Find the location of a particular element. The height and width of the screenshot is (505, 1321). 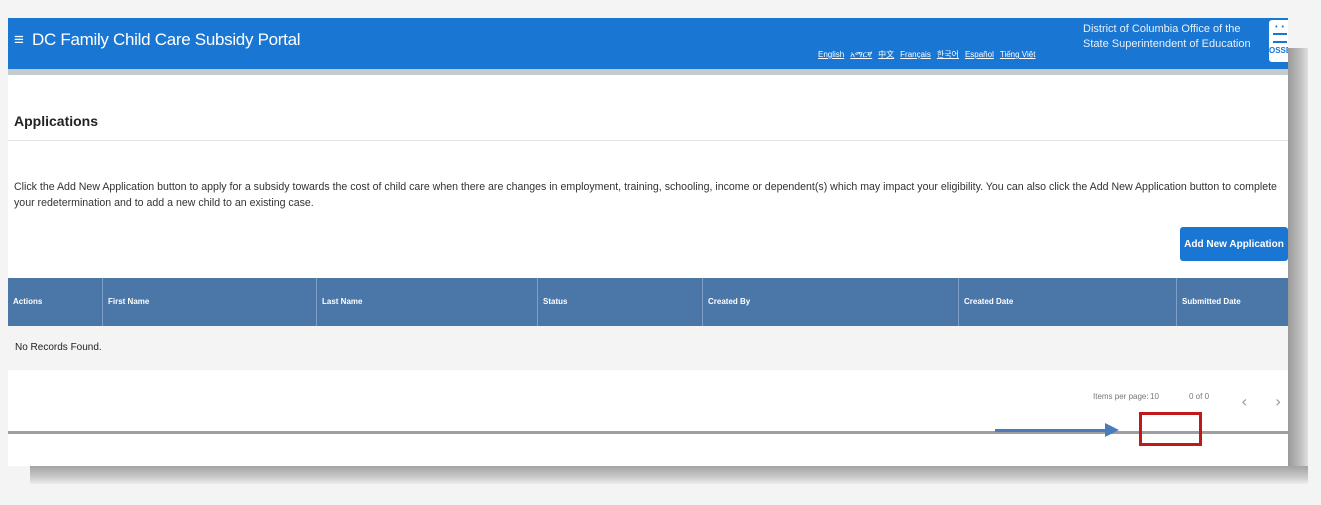

page-range-label: 0 of 0 is located at coordinates (1199, 396).